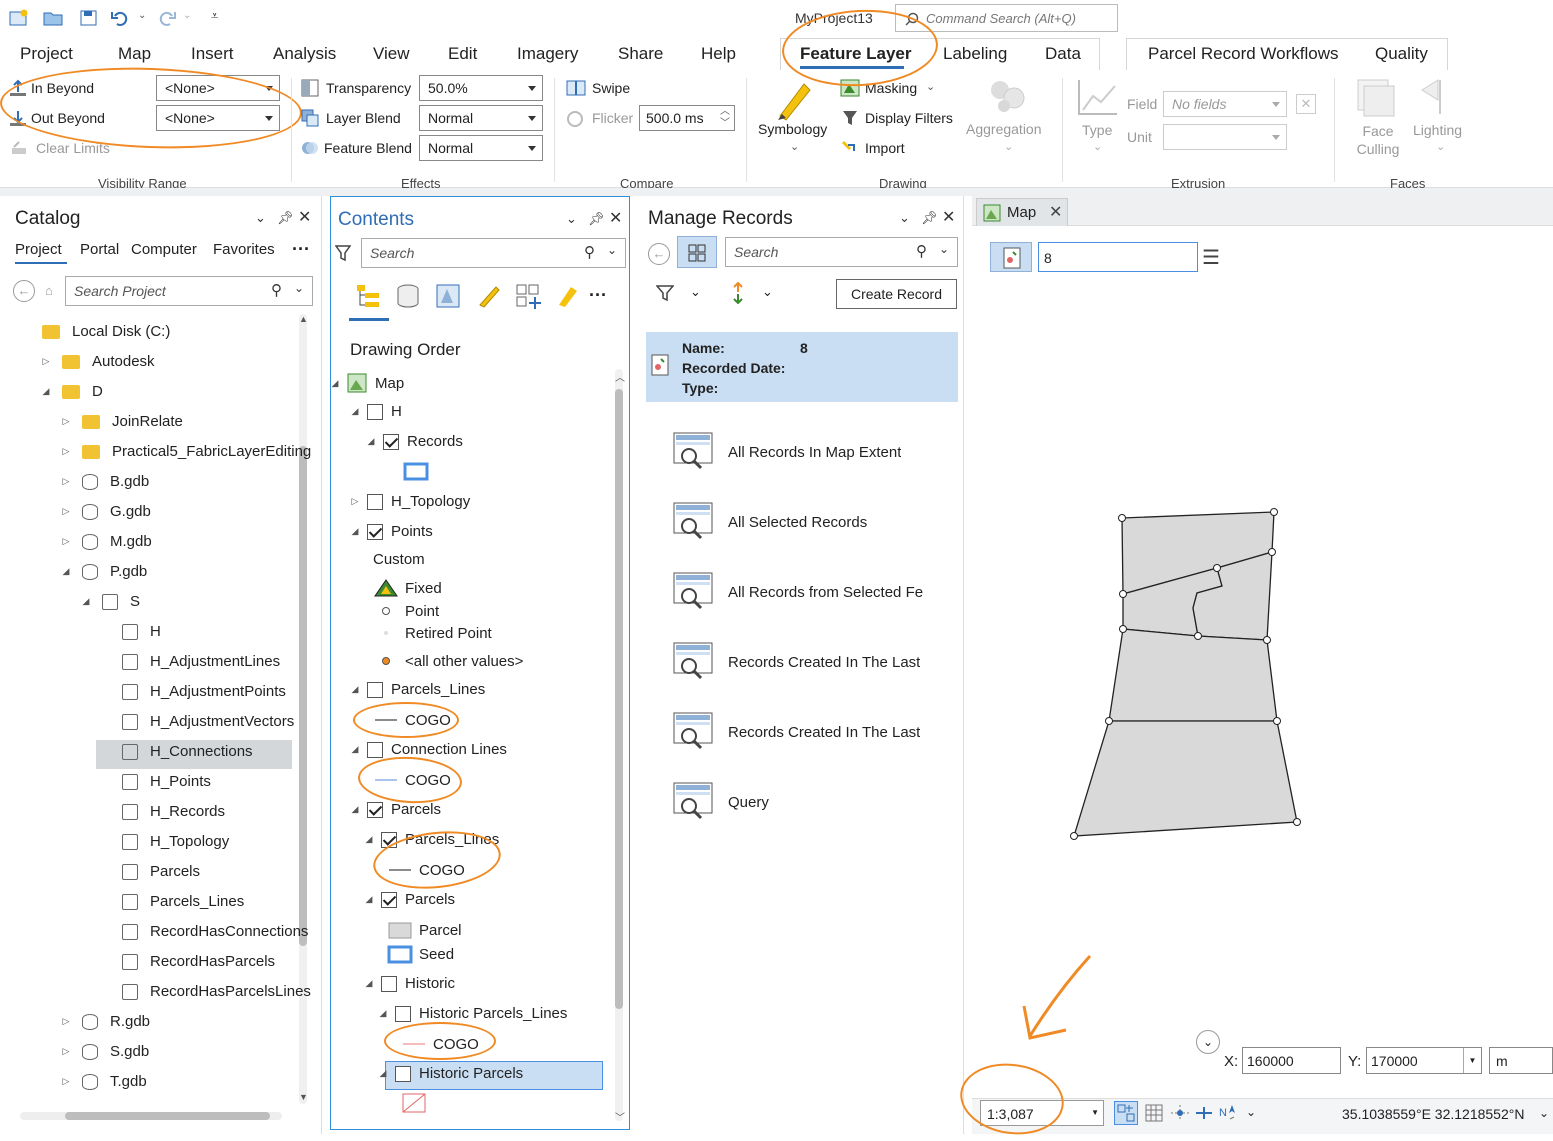 The image size is (1553, 1141). What do you see at coordinates (725, 118) in the screenshot?
I see `spinner-icon: ︿﹀` at bounding box center [725, 118].